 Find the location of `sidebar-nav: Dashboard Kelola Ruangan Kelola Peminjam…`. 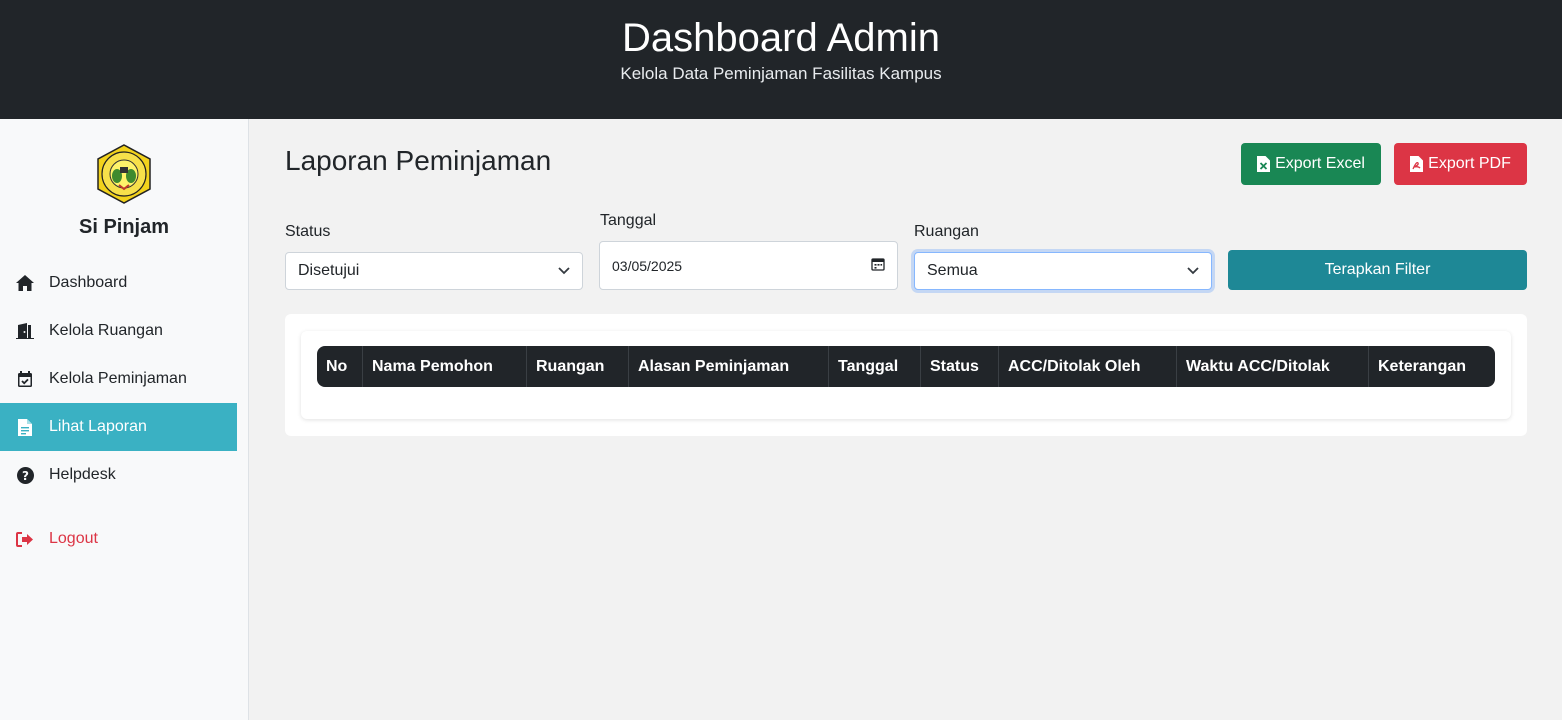

sidebar-nav: Dashboard Kelola Ruangan Kelola Peminjam… is located at coordinates (124, 411).